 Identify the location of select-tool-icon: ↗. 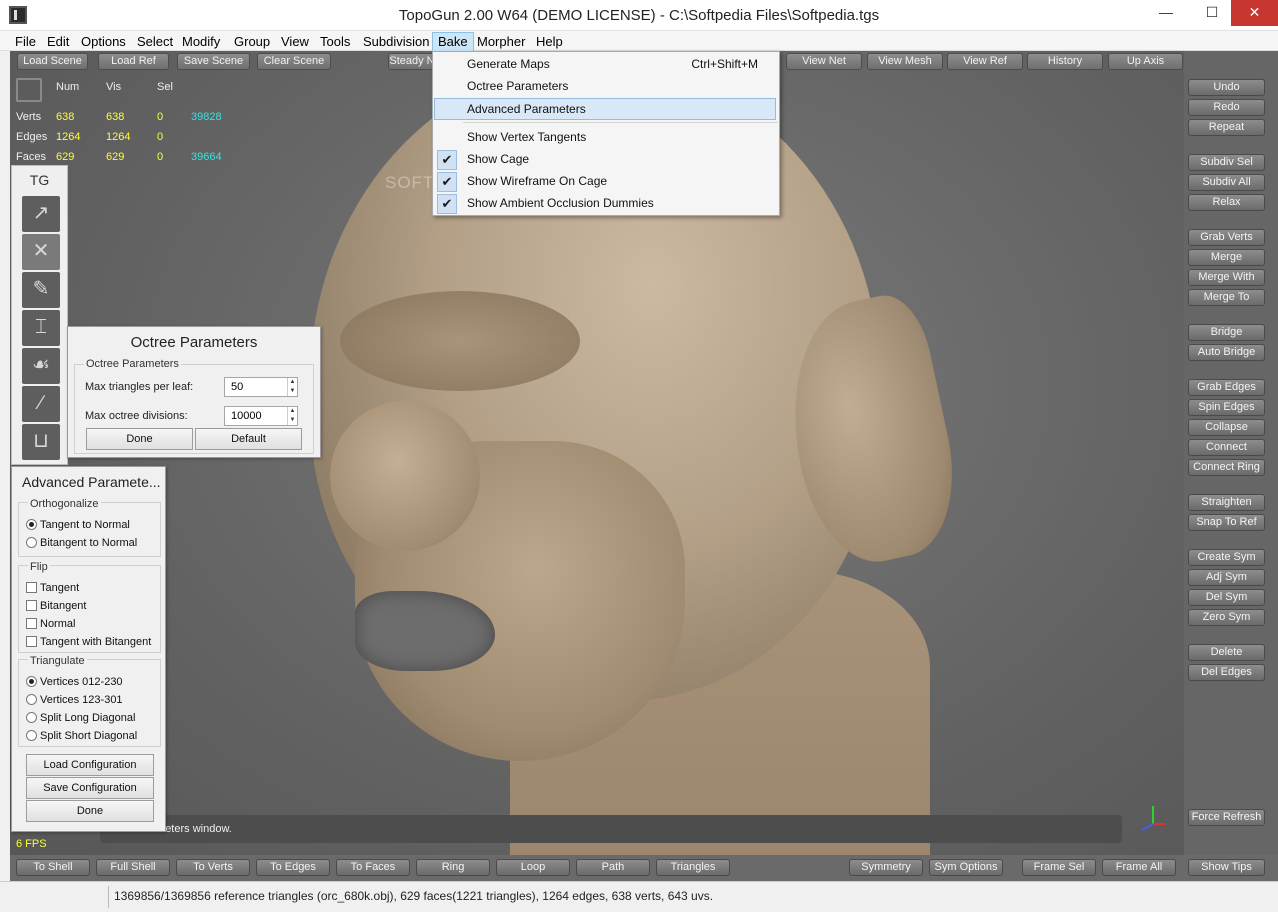
(41, 214).